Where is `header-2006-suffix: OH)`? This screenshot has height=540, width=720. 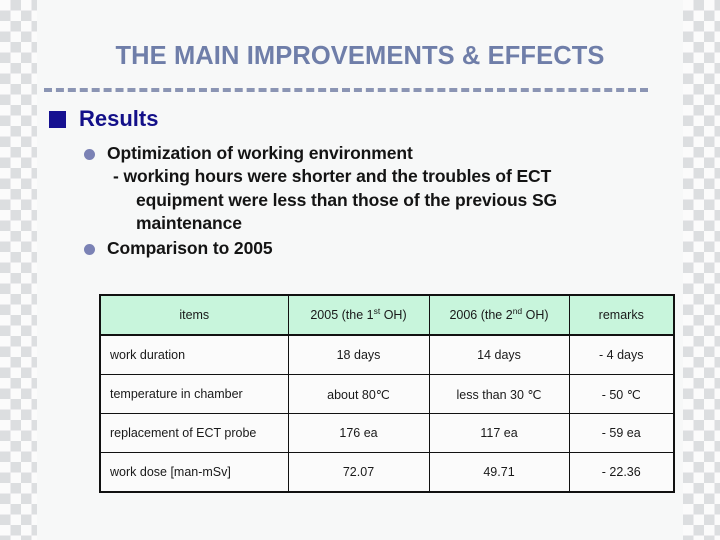 header-2006-suffix: OH) is located at coordinates (535, 315).